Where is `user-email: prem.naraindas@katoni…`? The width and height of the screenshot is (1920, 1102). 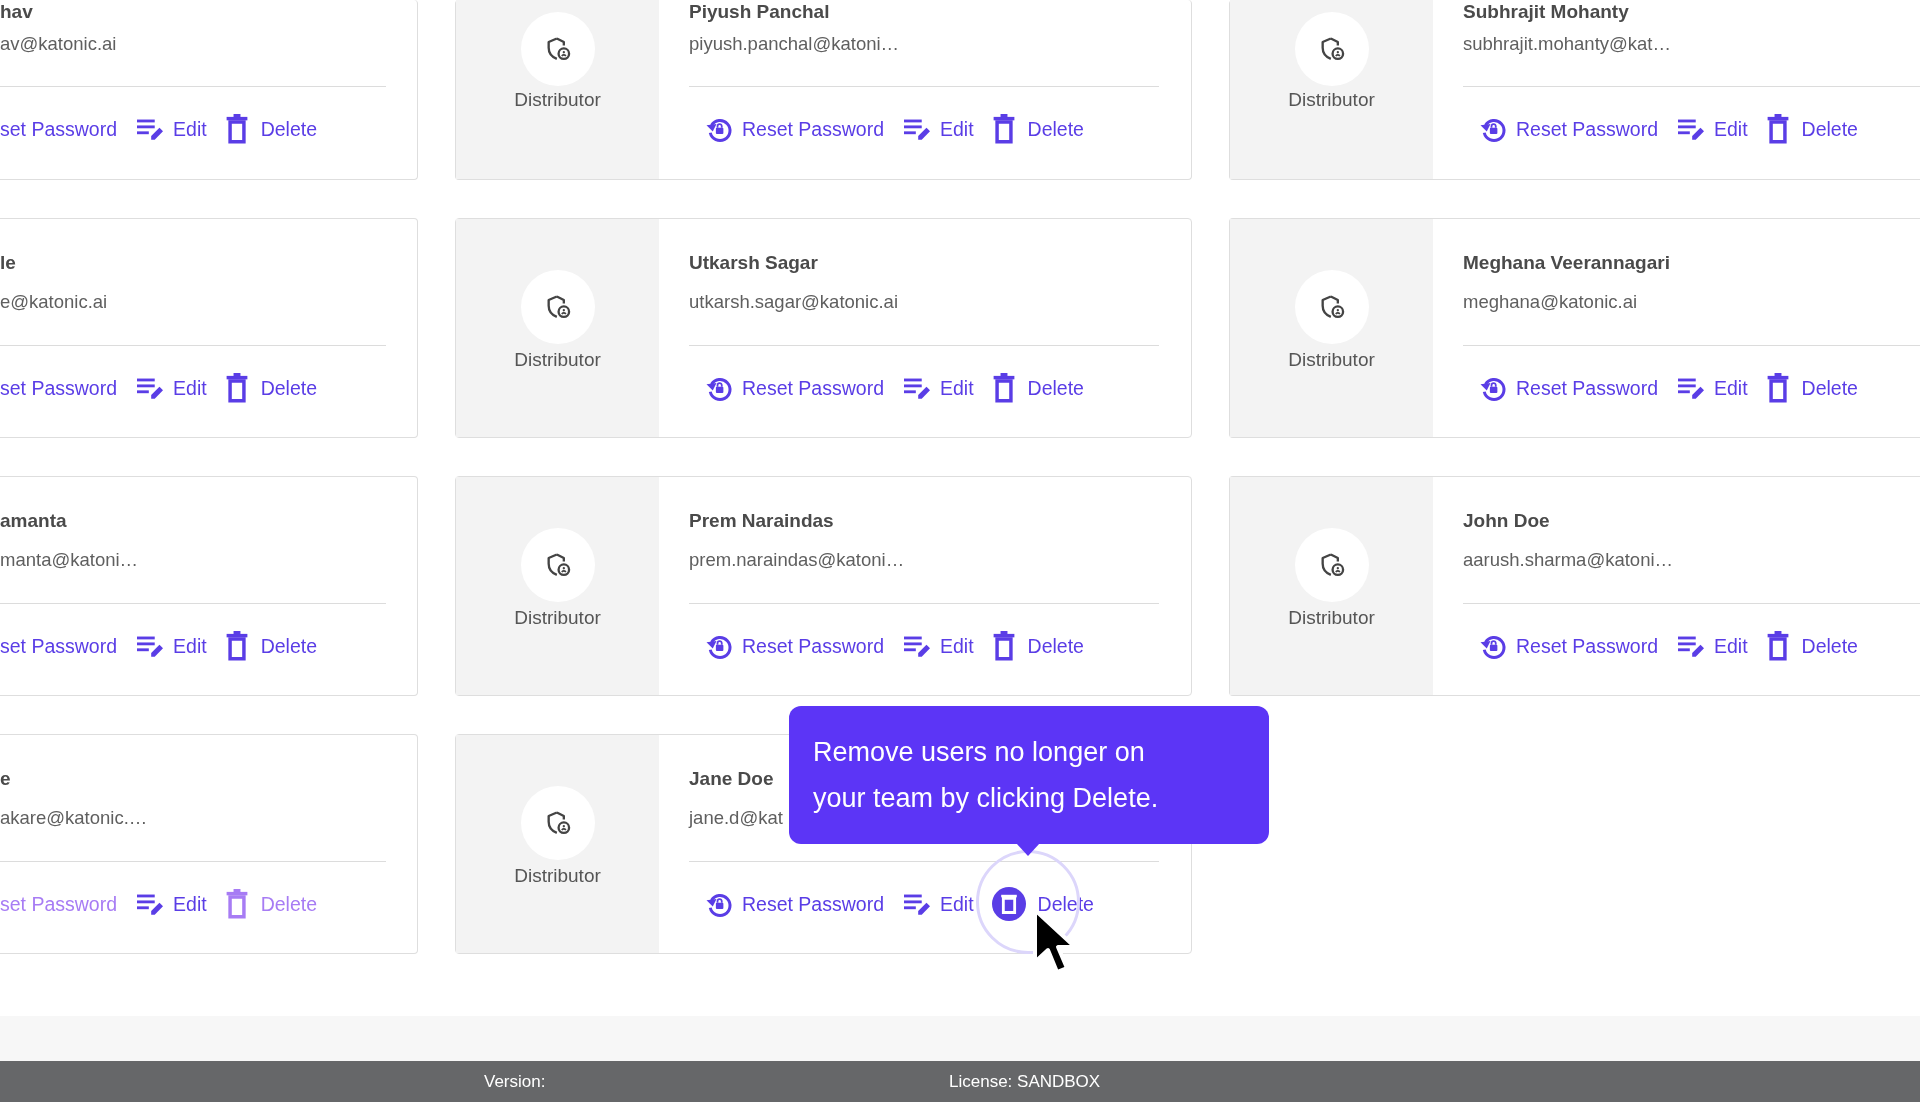 user-email: prem.naraindas@katoni… is located at coordinates (797, 560).